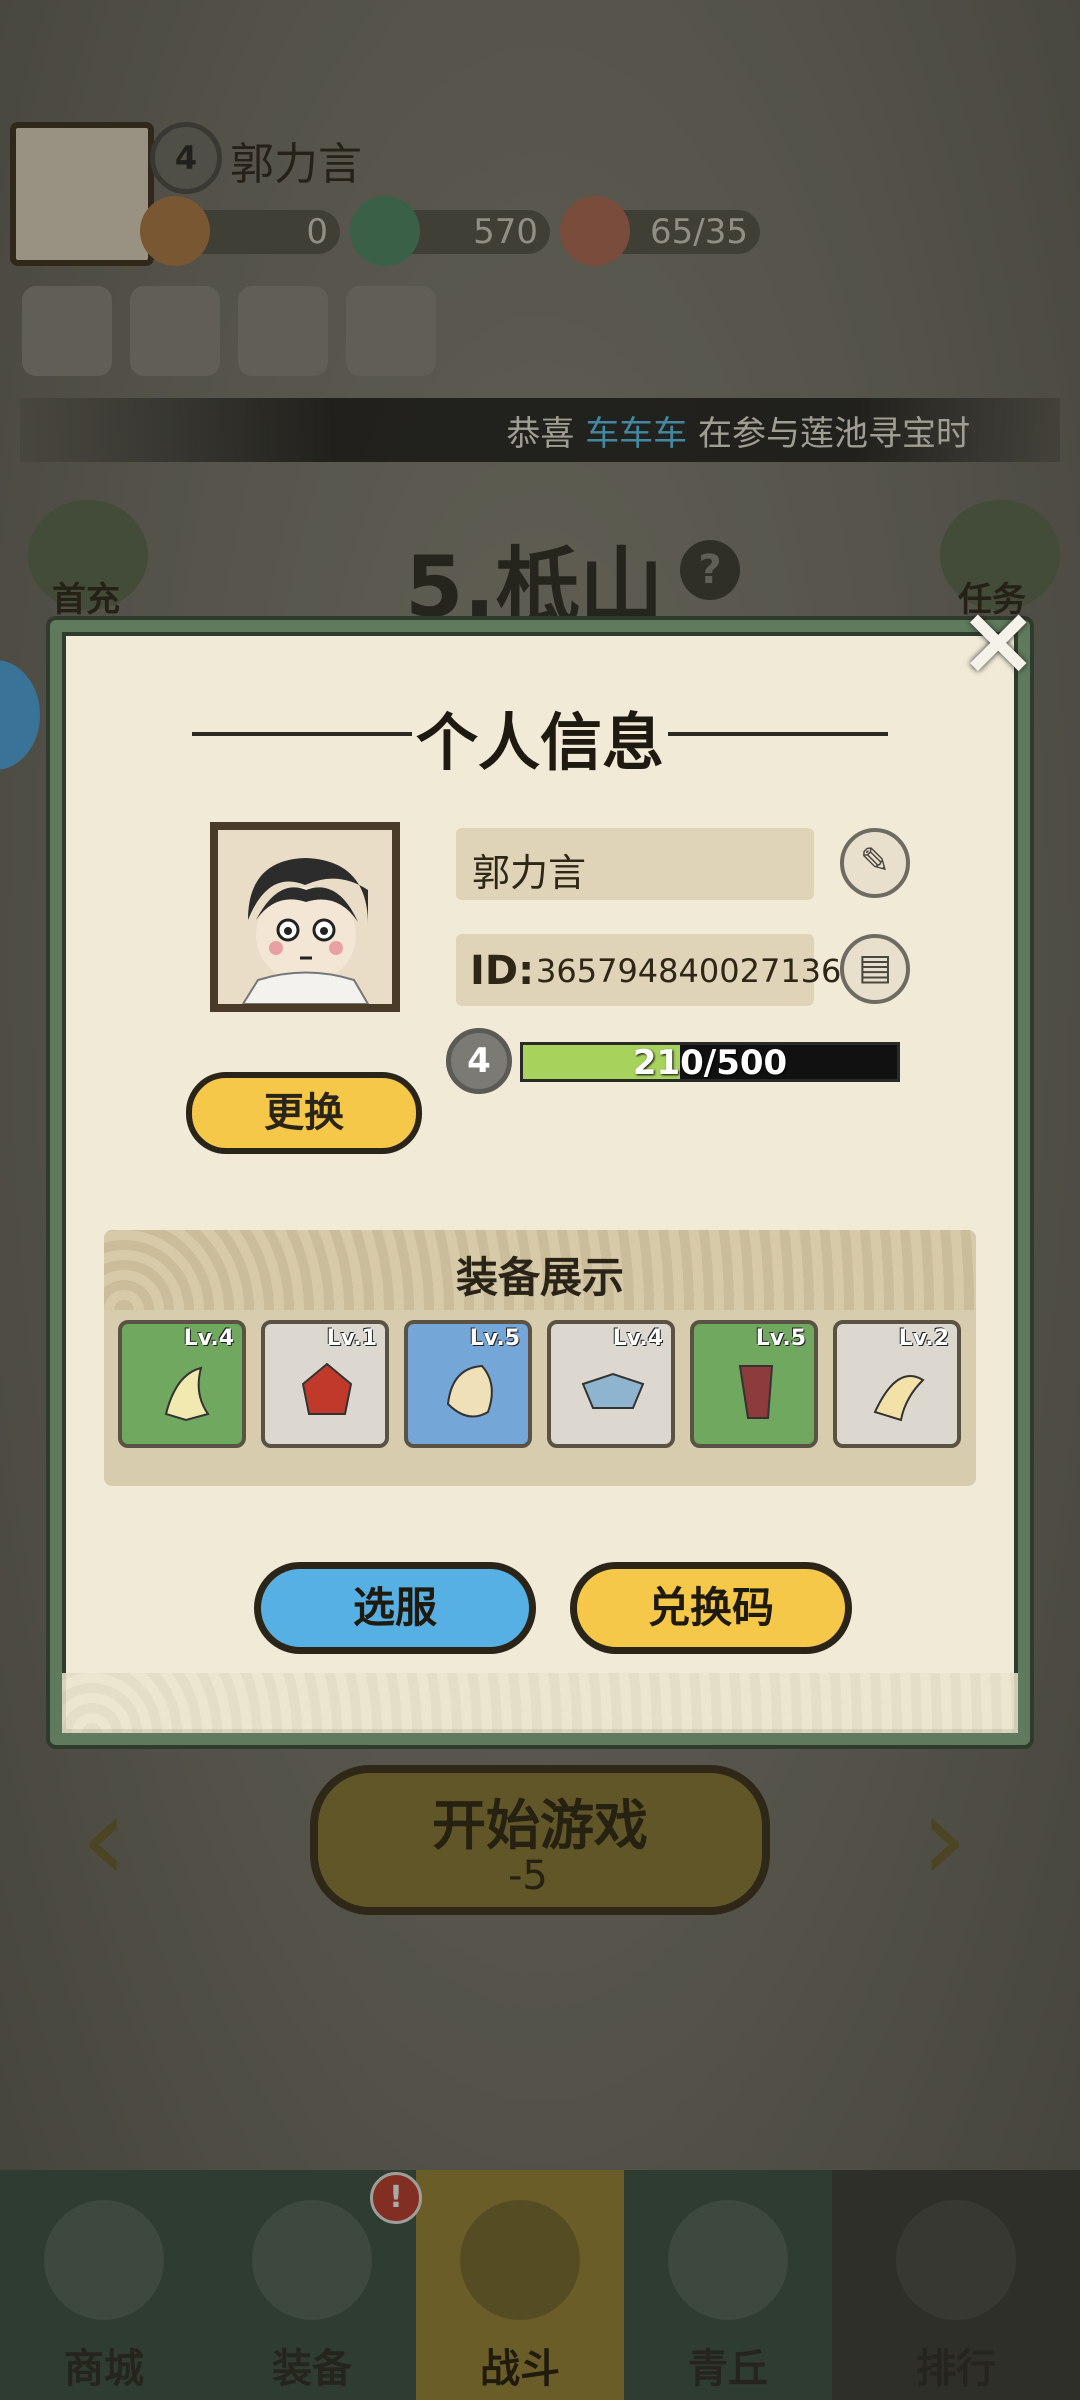  I want to click on id-label: ID:, so click(502, 971).